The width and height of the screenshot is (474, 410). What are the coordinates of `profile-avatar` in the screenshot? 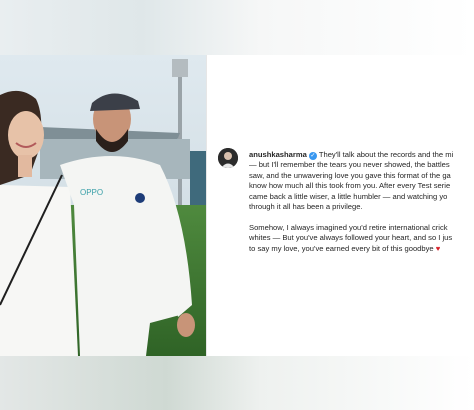 It's located at (228, 158).